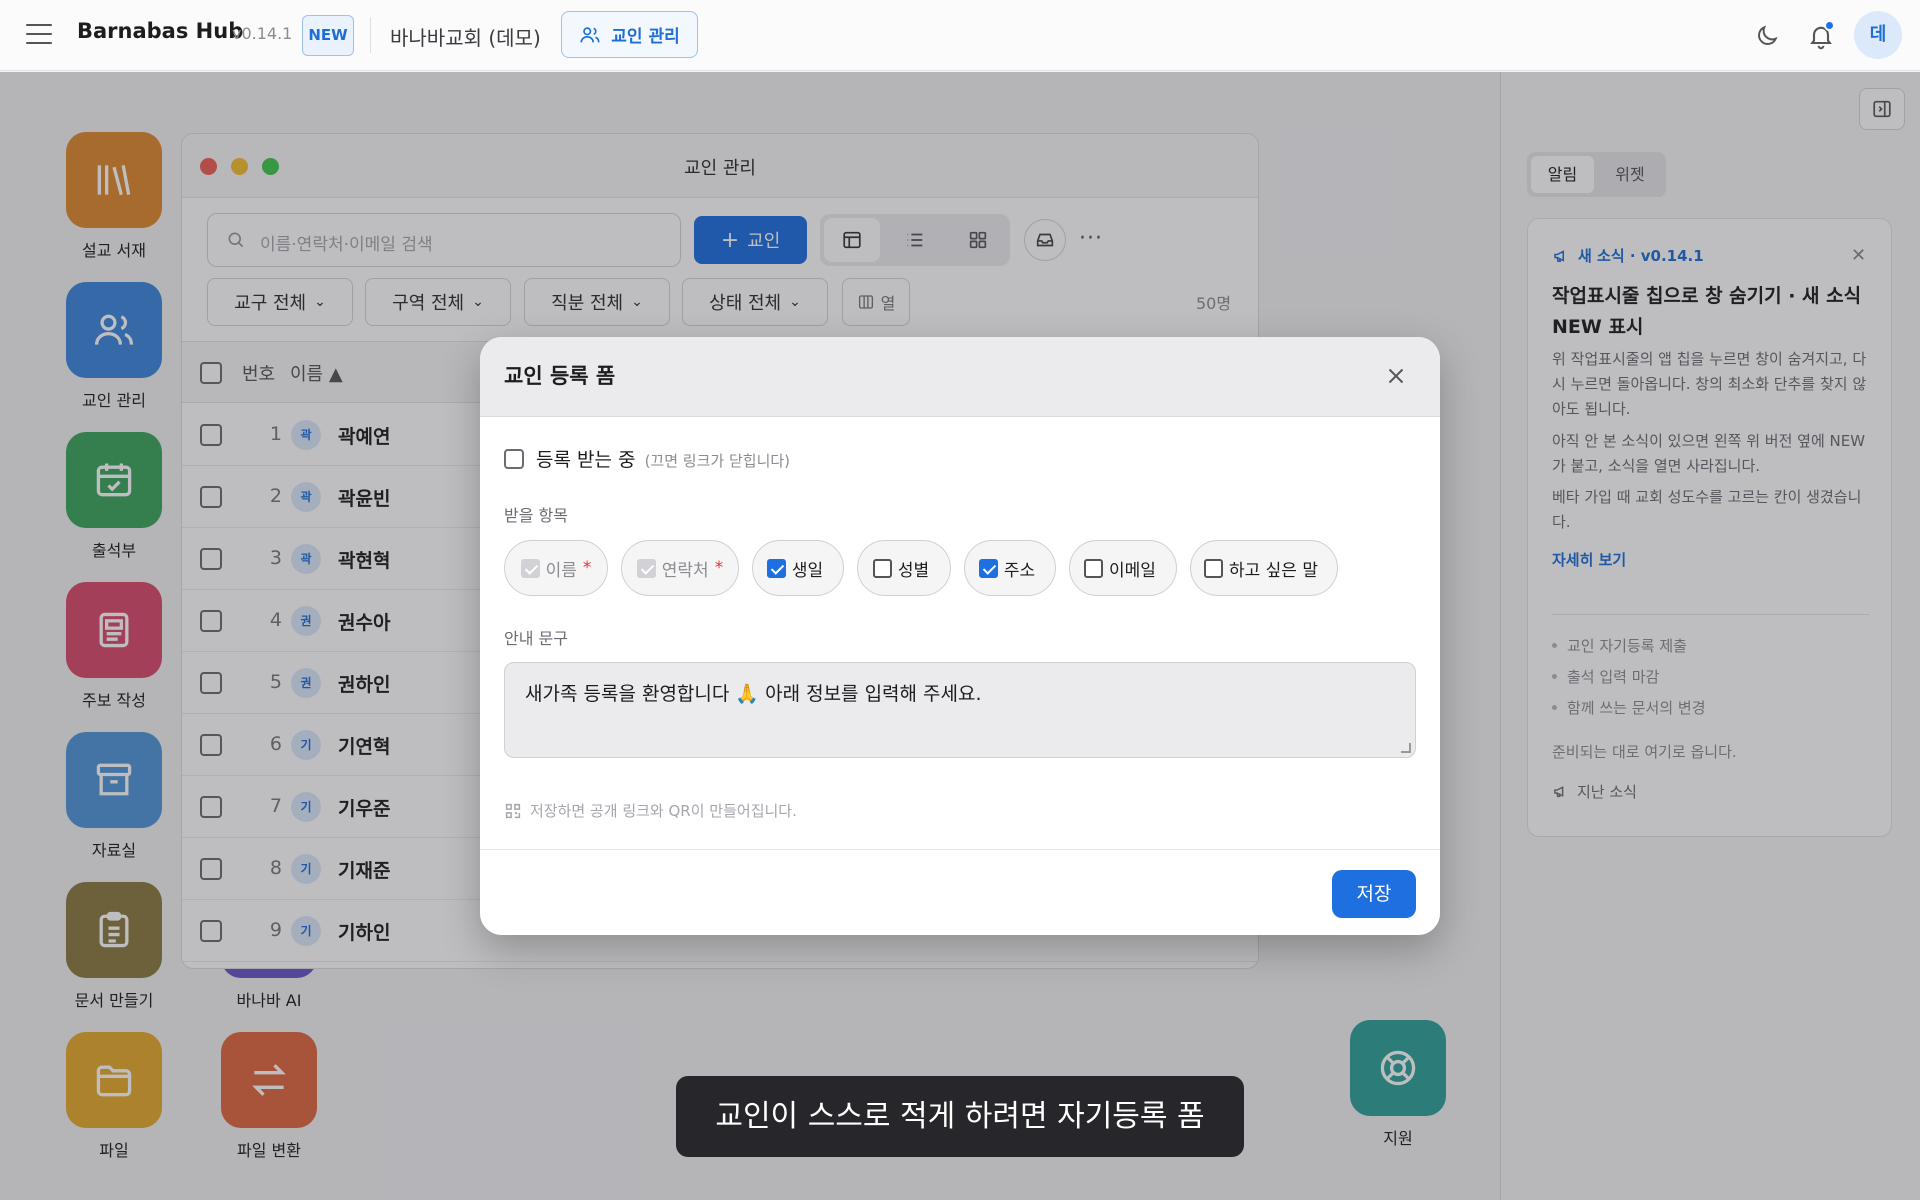  Describe the element at coordinates (1396, 376) in the screenshot. I see `close-icon` at that location.